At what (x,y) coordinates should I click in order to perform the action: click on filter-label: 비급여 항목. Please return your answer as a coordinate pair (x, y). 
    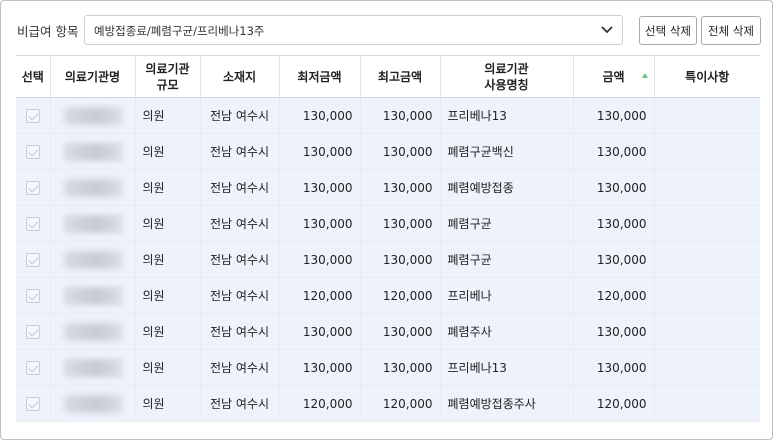
    Looking at the image, I should click on (48, 31).